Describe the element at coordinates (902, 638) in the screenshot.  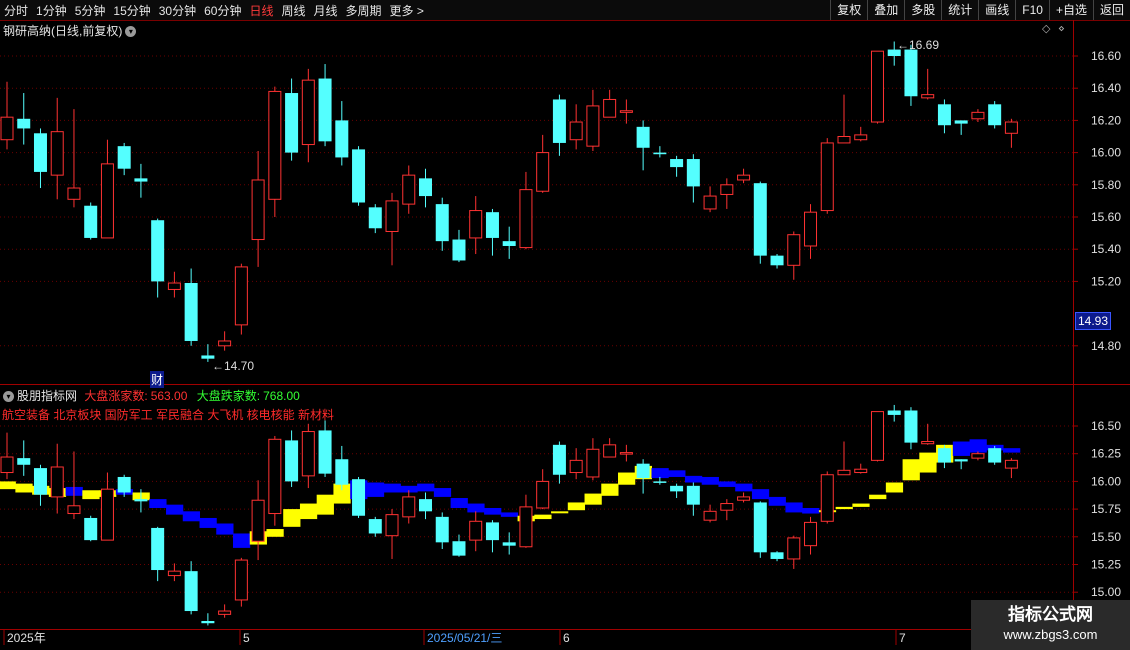
I see `time-label: 7` at that location.